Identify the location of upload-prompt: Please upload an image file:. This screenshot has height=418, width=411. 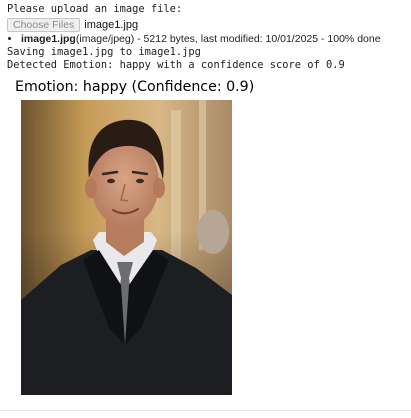
(95, 9).